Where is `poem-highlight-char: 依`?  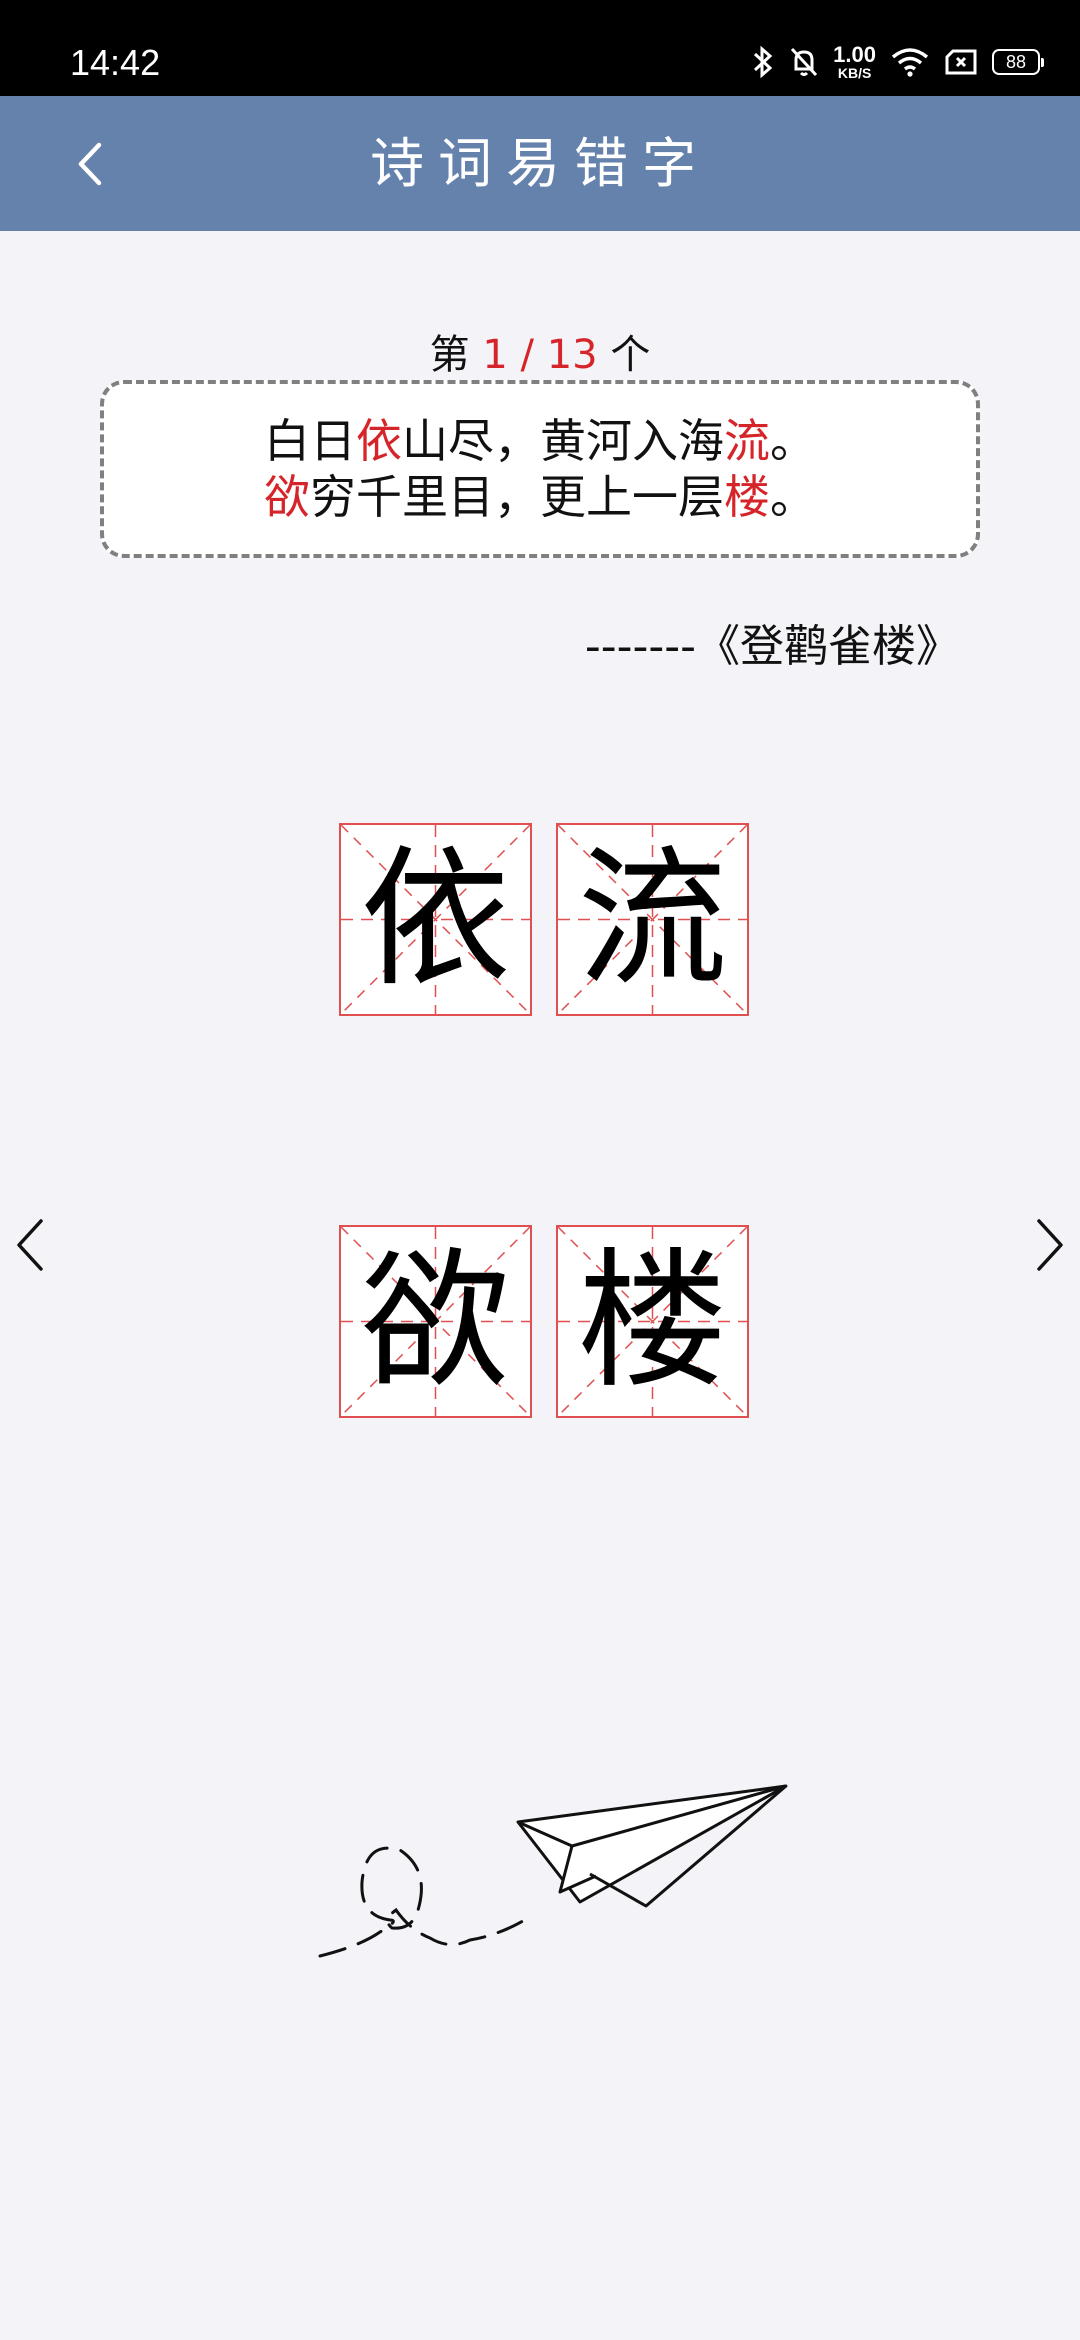
poem-highlight-char: 依 is located at coordinates (379, 441).